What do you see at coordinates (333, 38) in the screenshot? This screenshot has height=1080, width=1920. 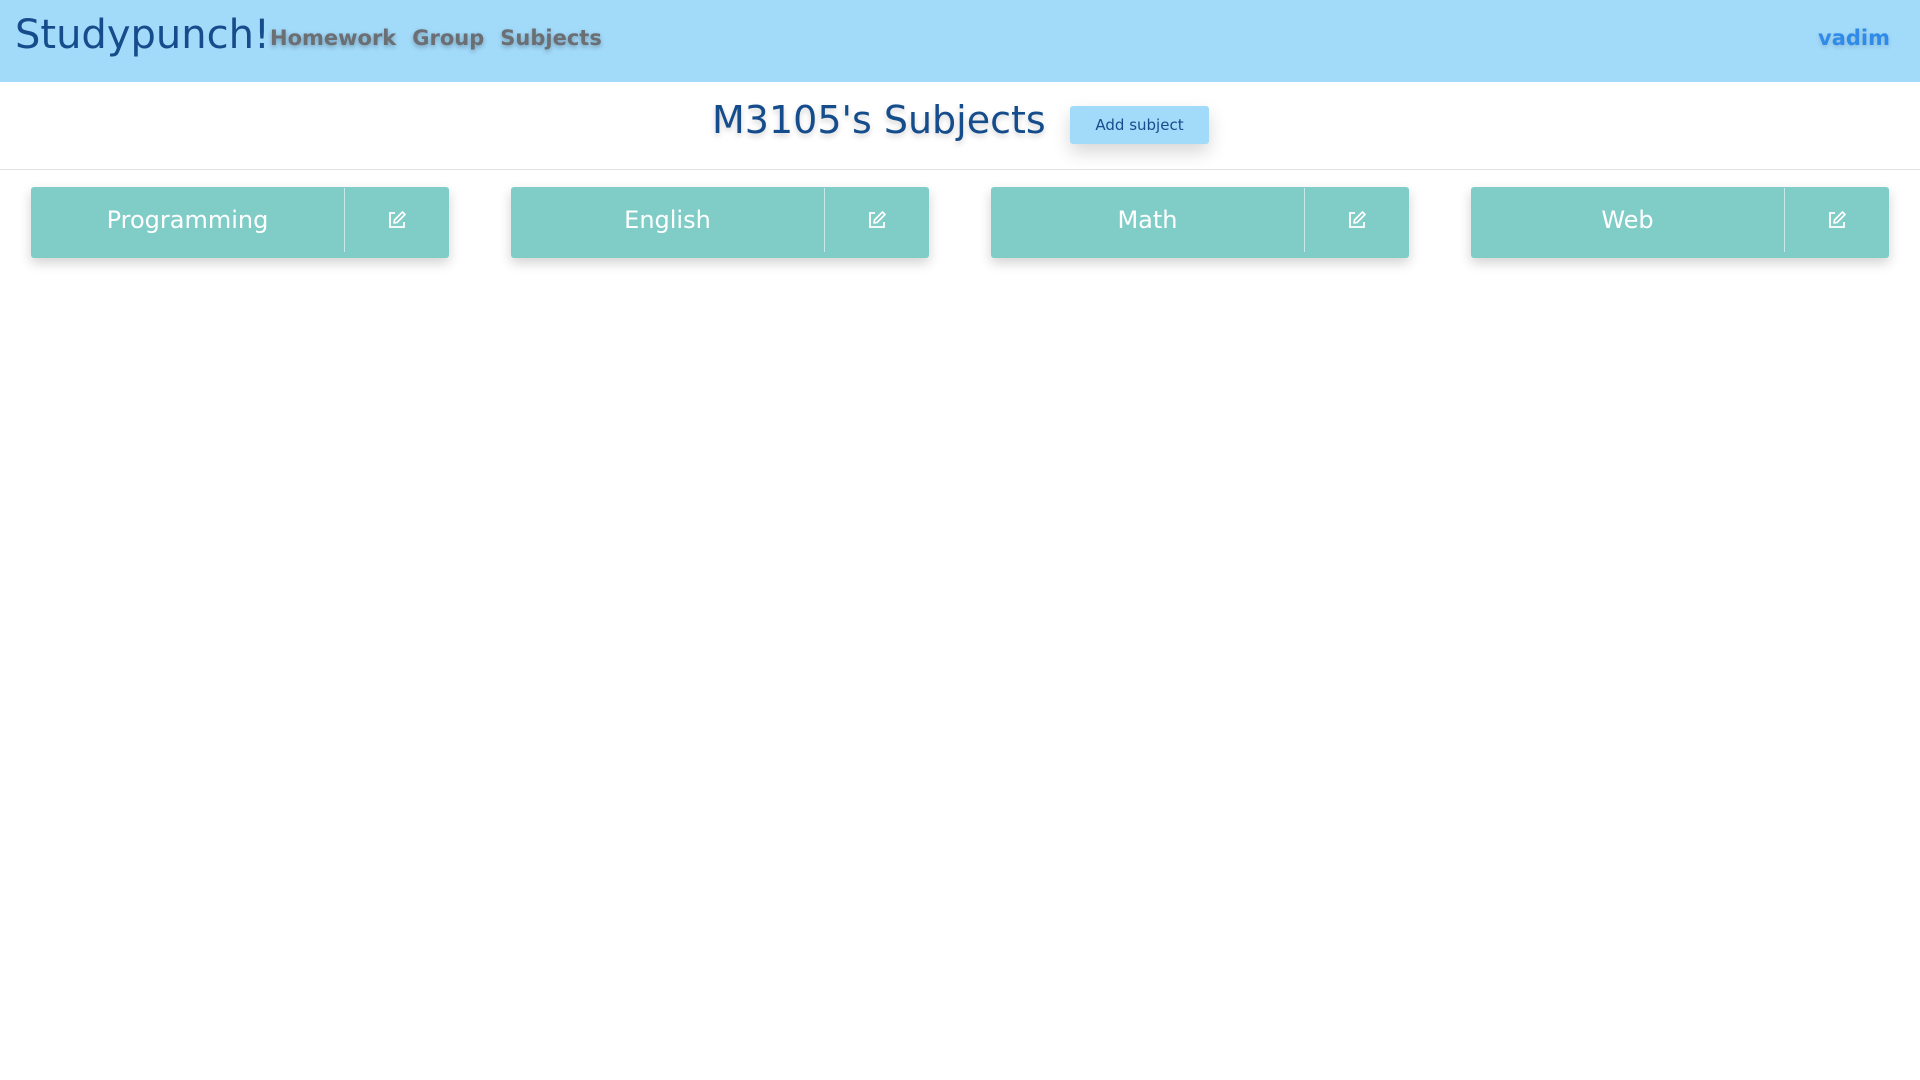 I see `nav-link-homework: Homework` at bounding box center [333, 38].